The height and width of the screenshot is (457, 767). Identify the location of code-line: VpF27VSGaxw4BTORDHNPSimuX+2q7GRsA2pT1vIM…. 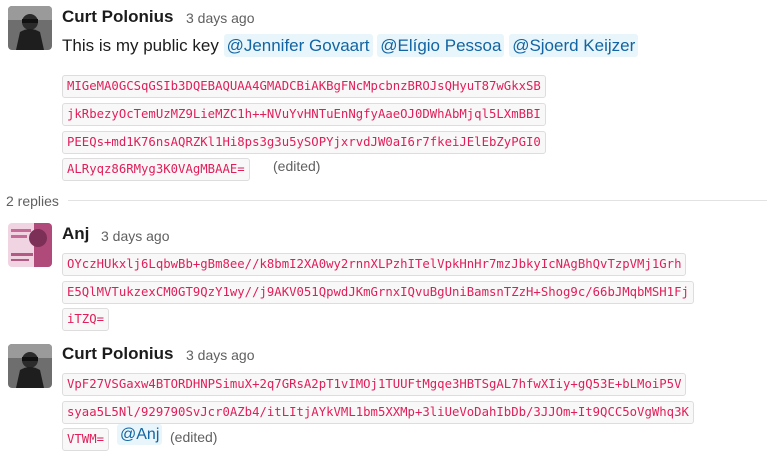
(374, 384).